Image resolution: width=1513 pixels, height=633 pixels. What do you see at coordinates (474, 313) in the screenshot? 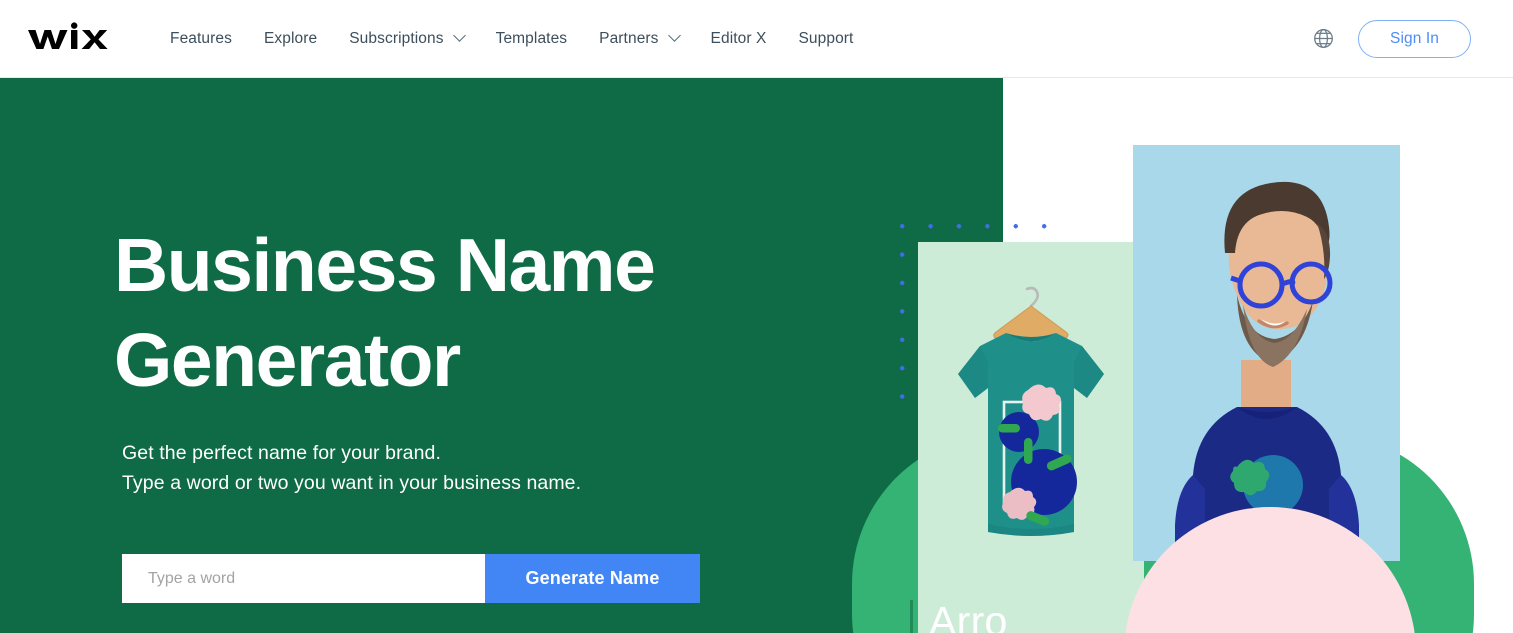
I see `page-title: Business Name Generator` at bounding box center [474, 313].